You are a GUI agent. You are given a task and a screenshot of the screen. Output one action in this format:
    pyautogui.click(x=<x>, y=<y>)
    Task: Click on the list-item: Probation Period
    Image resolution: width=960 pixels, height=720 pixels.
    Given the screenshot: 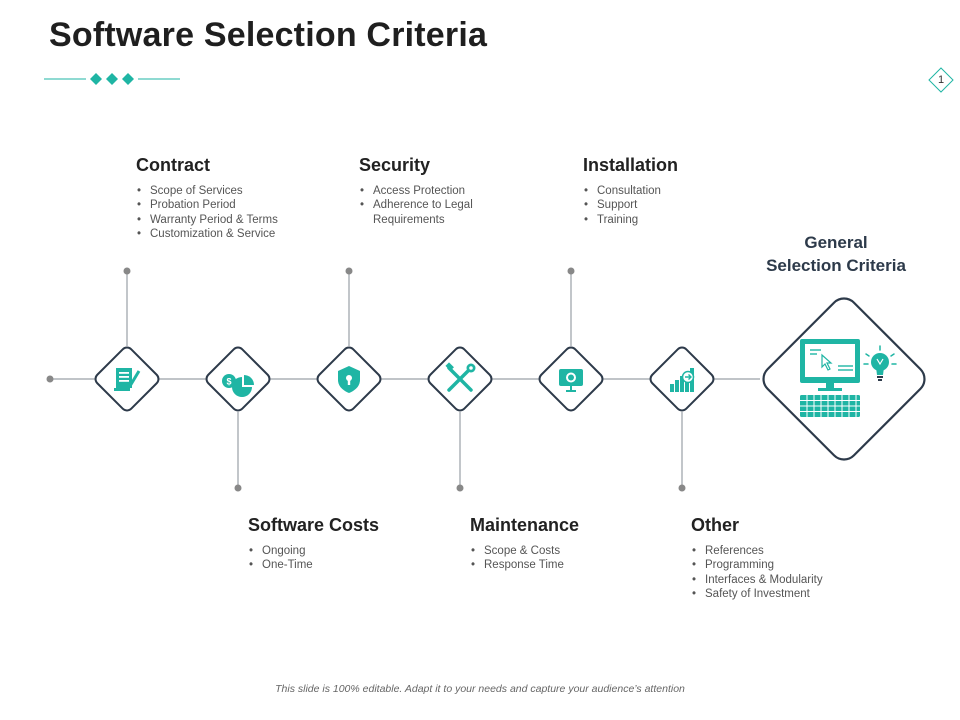 What is the action you would take?
    pyautogui.click(x=207, y=205)
    